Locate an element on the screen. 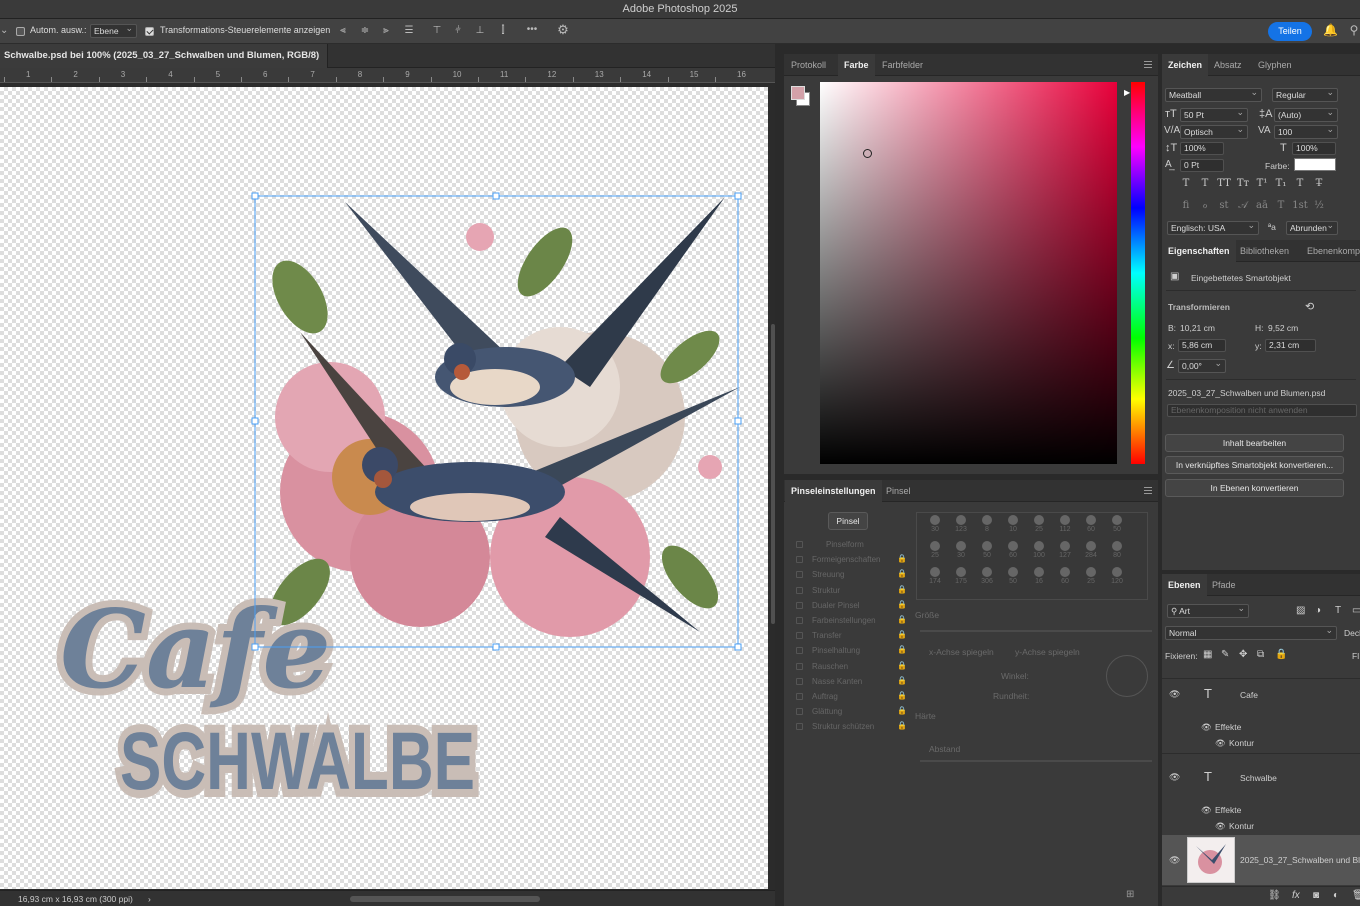 The height and width of the screenshot is (906, 1360). horizontal-scrollbar-thumb is located at coordinates (445, 899).